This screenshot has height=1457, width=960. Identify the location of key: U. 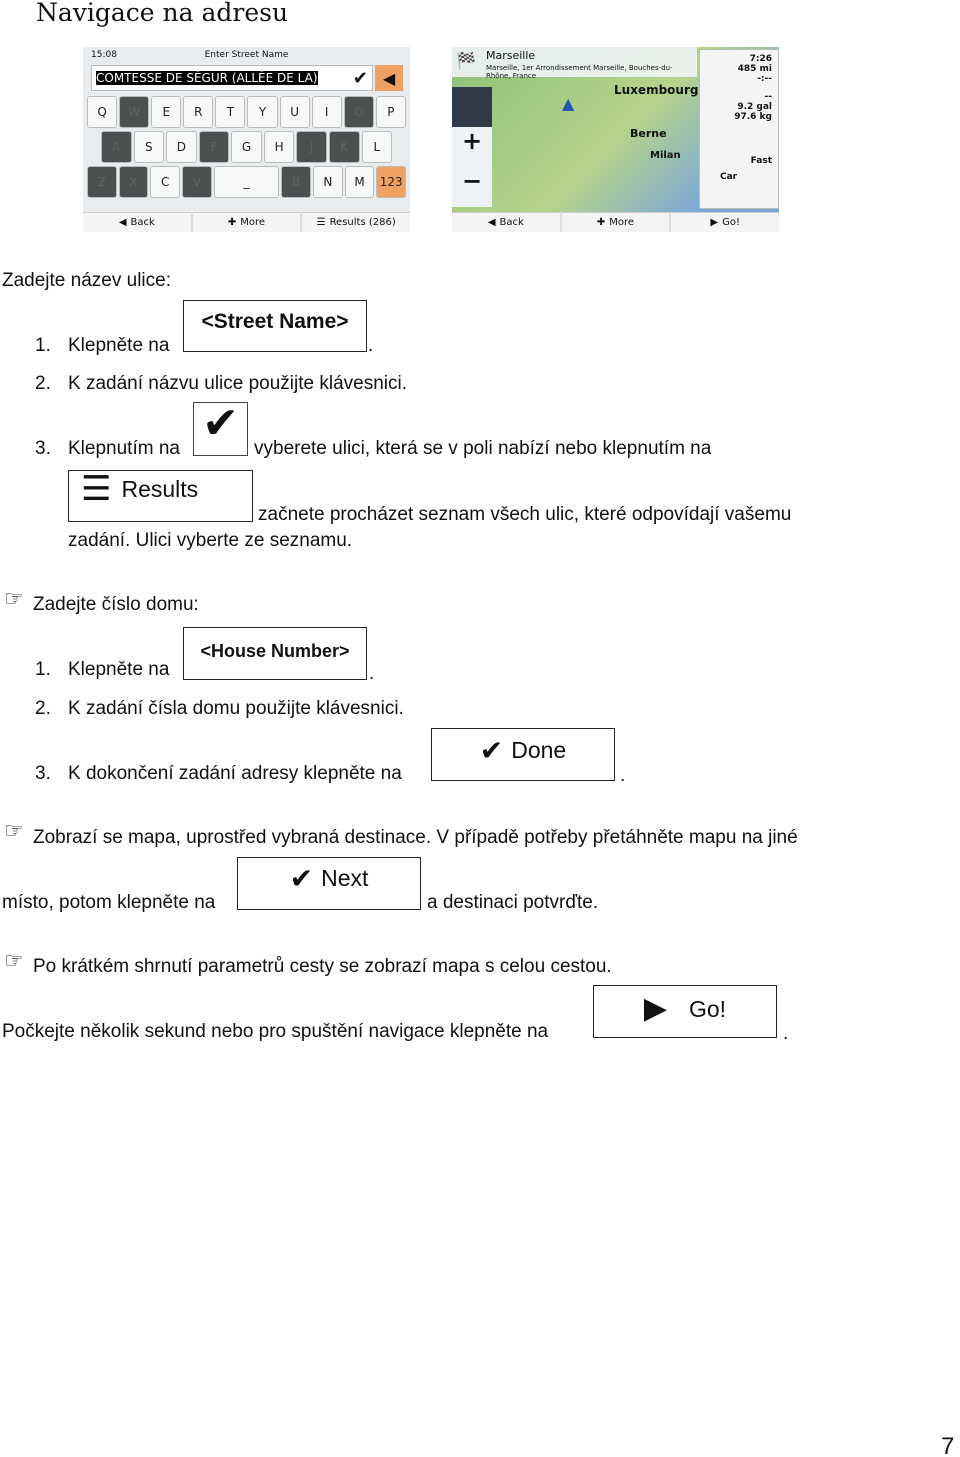
(294, 112).